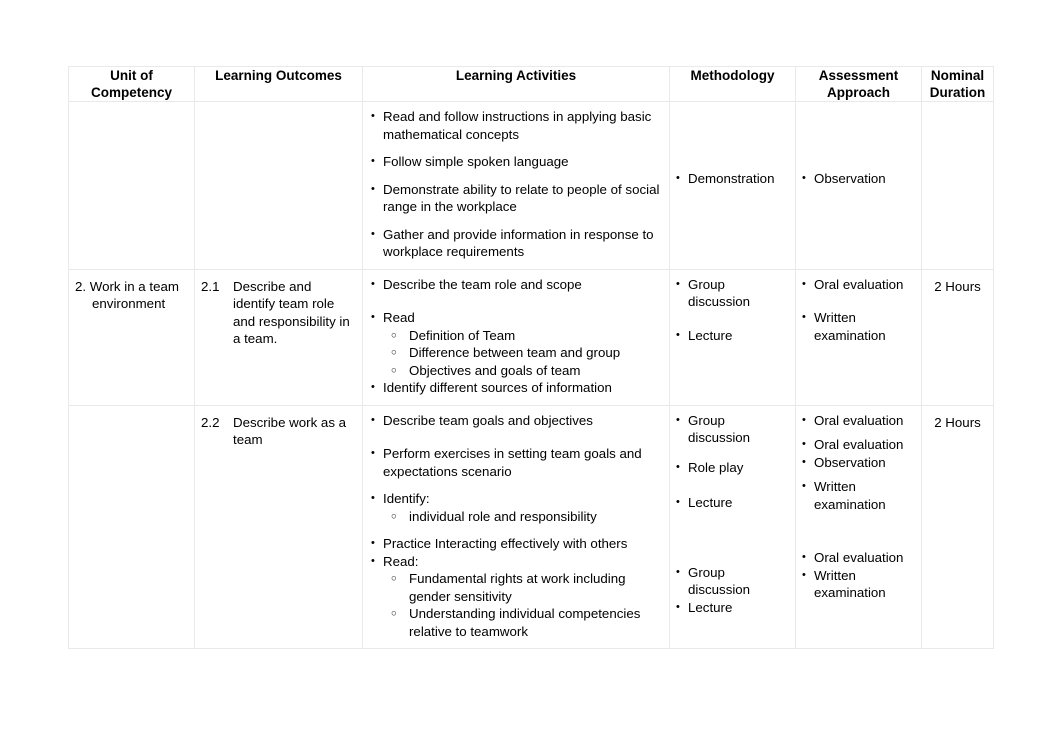 The height and width of the screenshot is (752, 1062). Describe the element at coordinates (210, 422) in the screenshot. I see `outcome-number: 2.2` at that location.